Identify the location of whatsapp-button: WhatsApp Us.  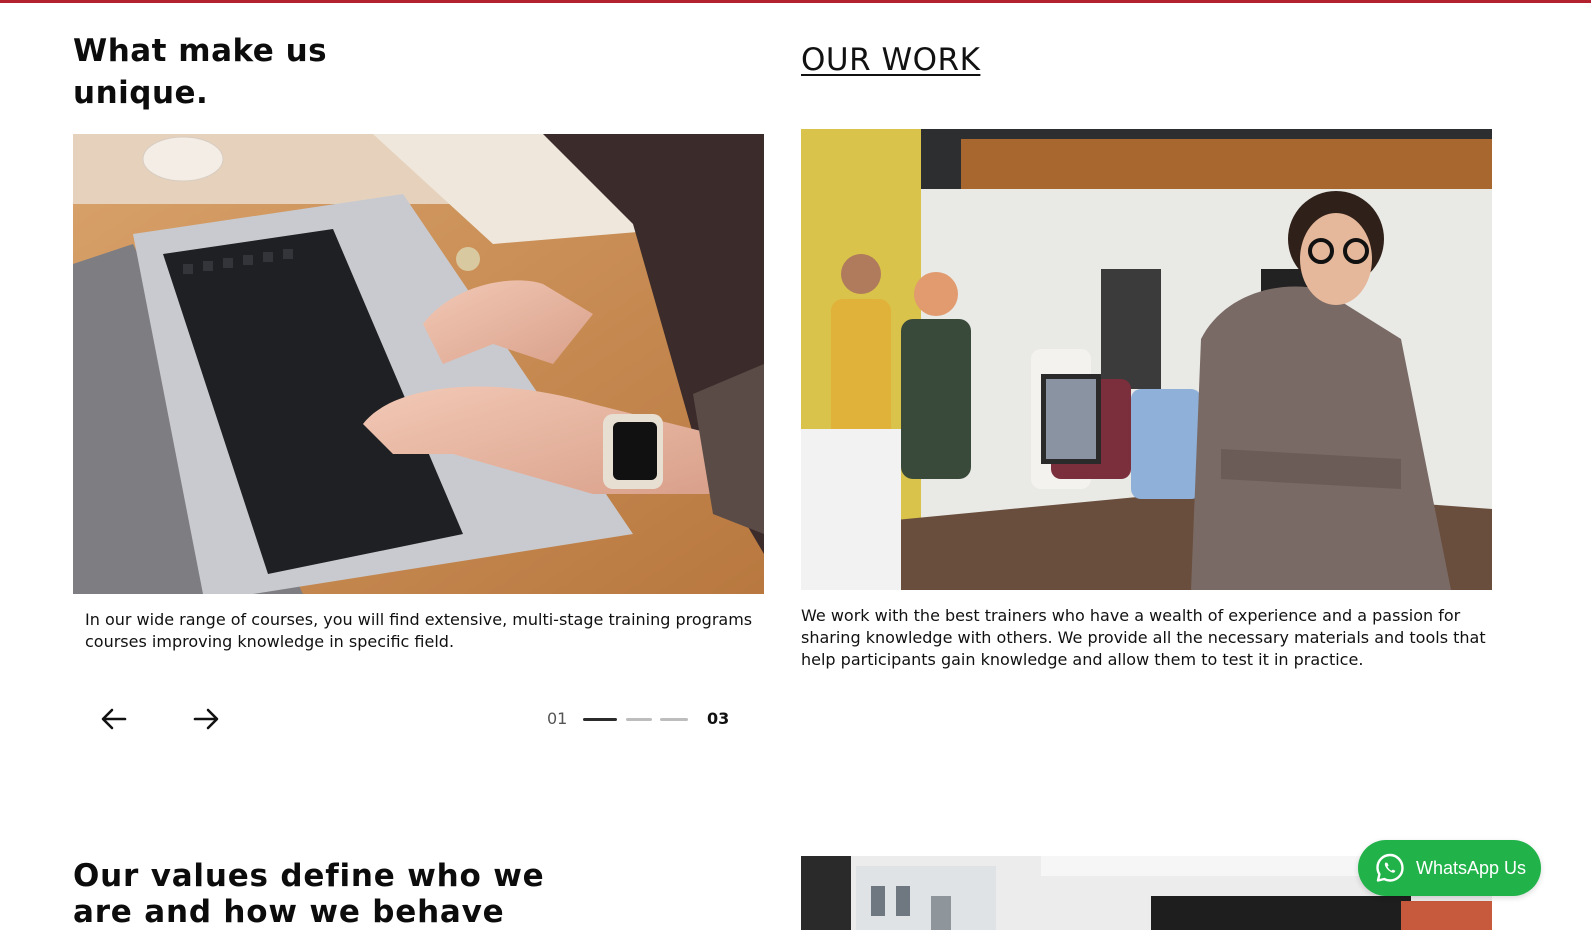
(1449, 868).